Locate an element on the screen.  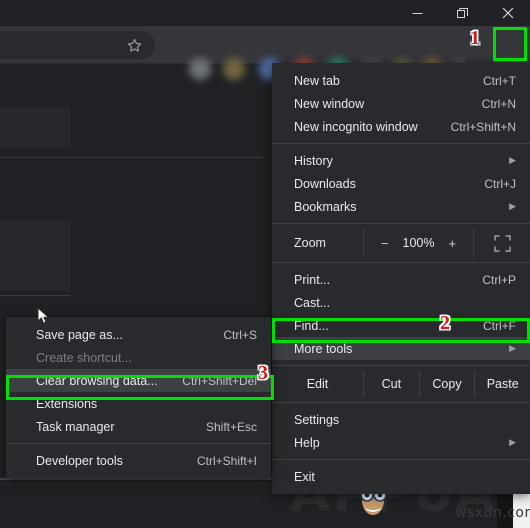
menu-item-shortcut: Ctrl+P is located at coordinates (499, 279).